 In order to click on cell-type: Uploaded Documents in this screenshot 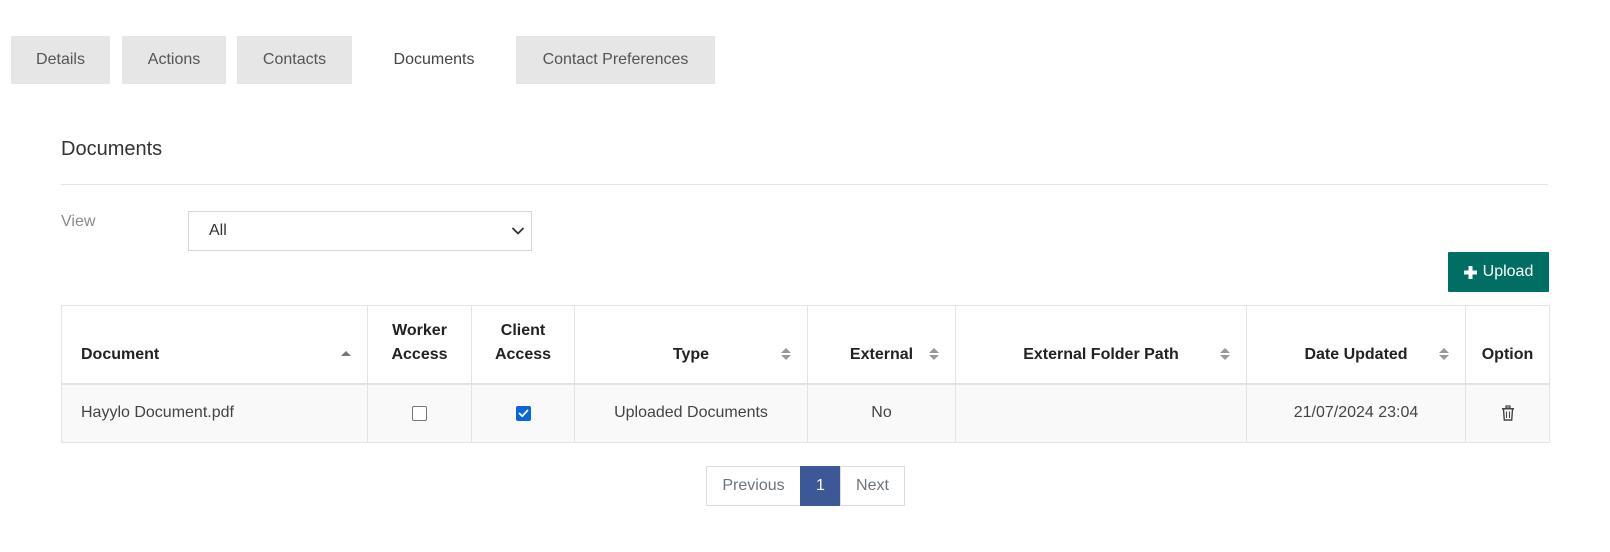, I will do `click(691, 412)`.